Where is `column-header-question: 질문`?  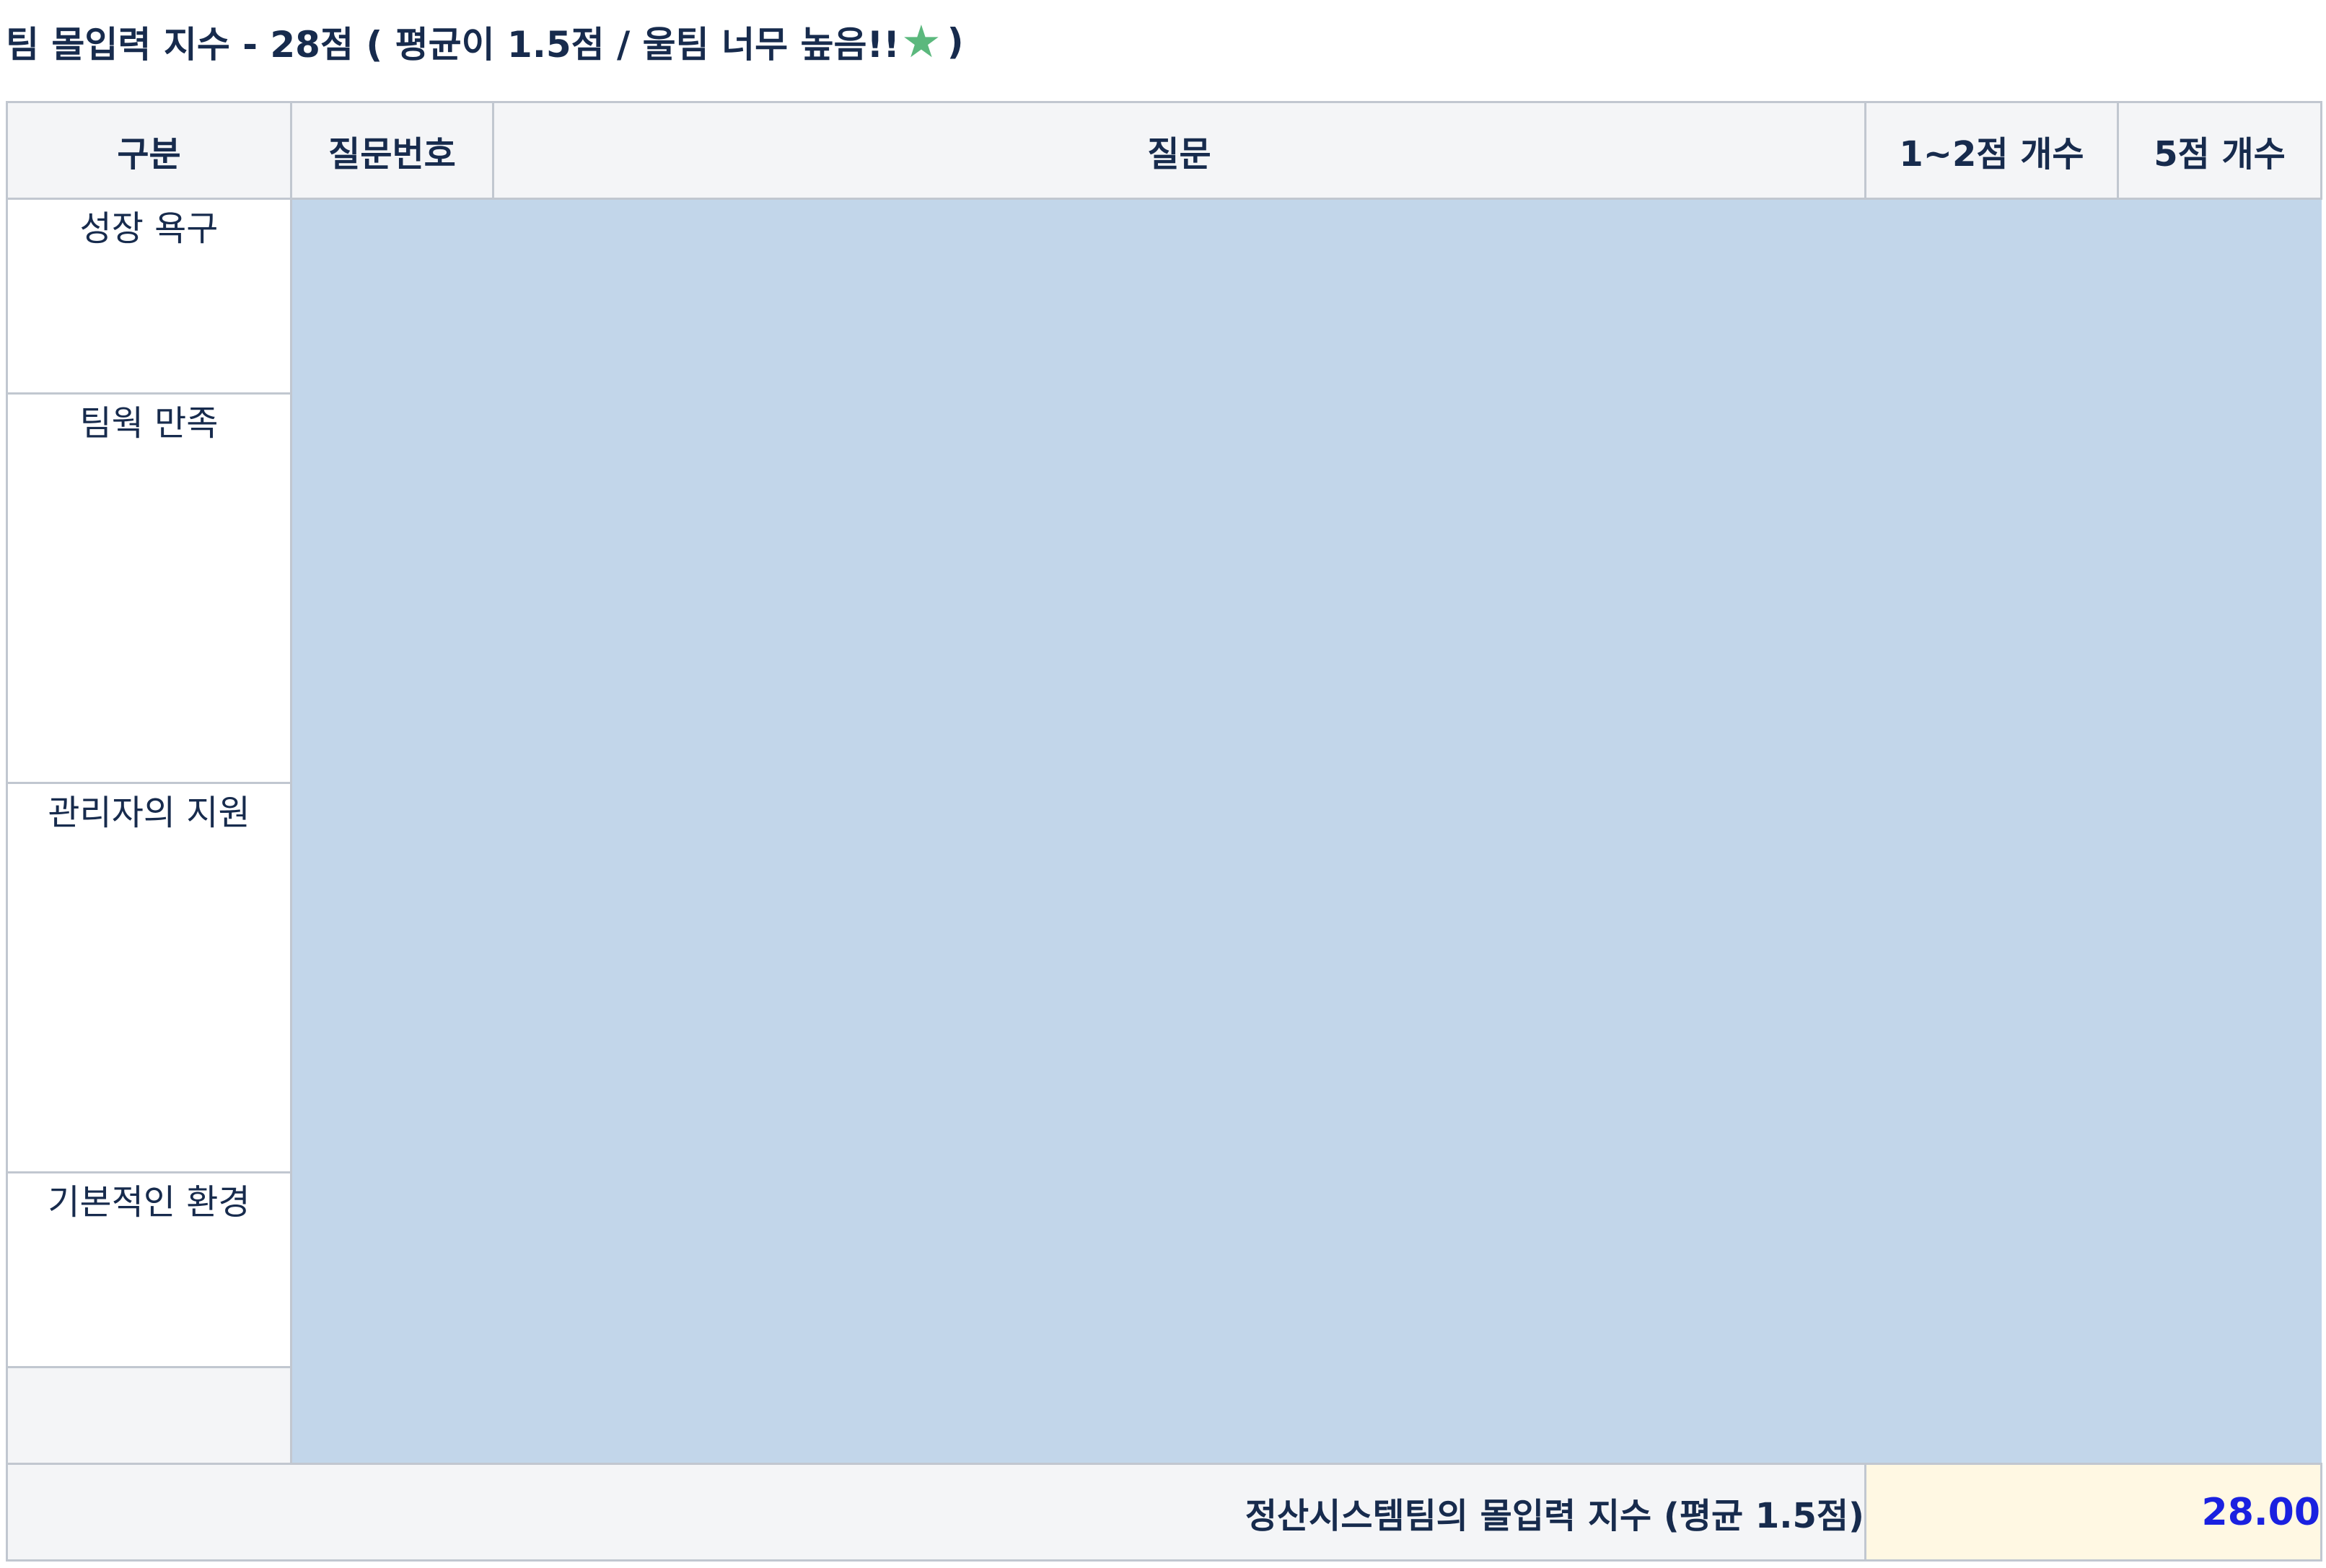
column-header-question: 질문 is located at coordinates (1179, 150).